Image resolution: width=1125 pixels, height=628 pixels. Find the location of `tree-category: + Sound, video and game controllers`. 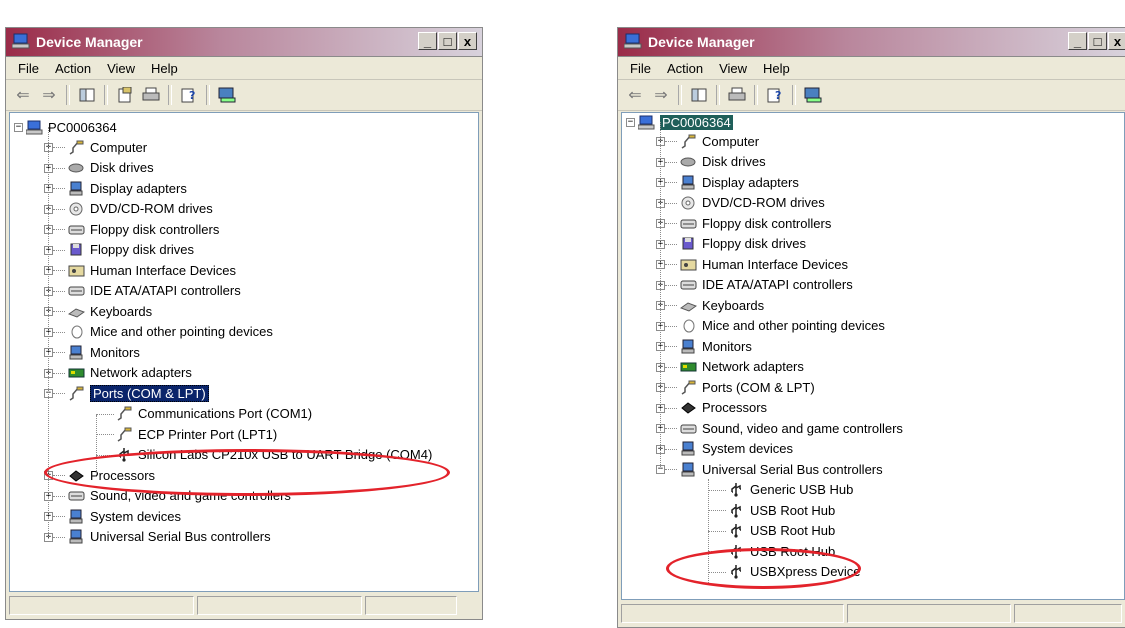

tree-category: + Sound, video and game controllers is located at coordinates (779, 428).